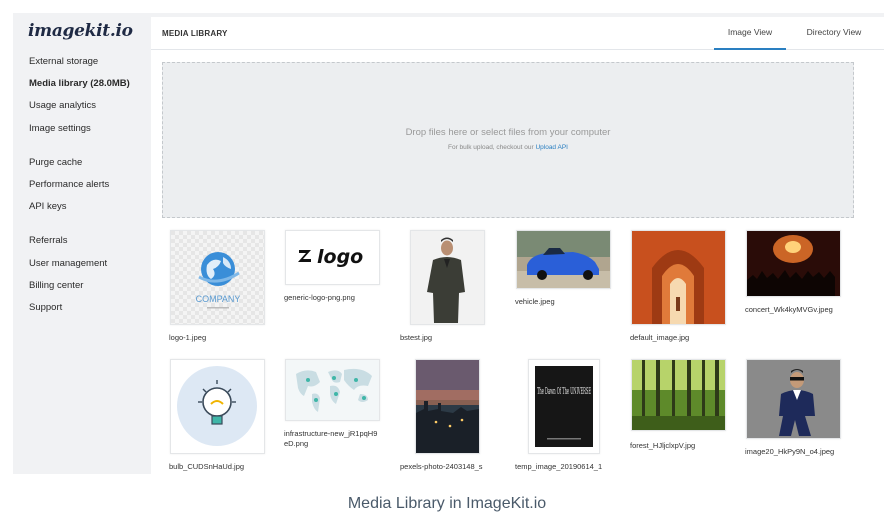 Image resolution: width=894 pixels, height=517 pixels. I want to click on sidebar-item-user-management: User management, so click(79, 269).